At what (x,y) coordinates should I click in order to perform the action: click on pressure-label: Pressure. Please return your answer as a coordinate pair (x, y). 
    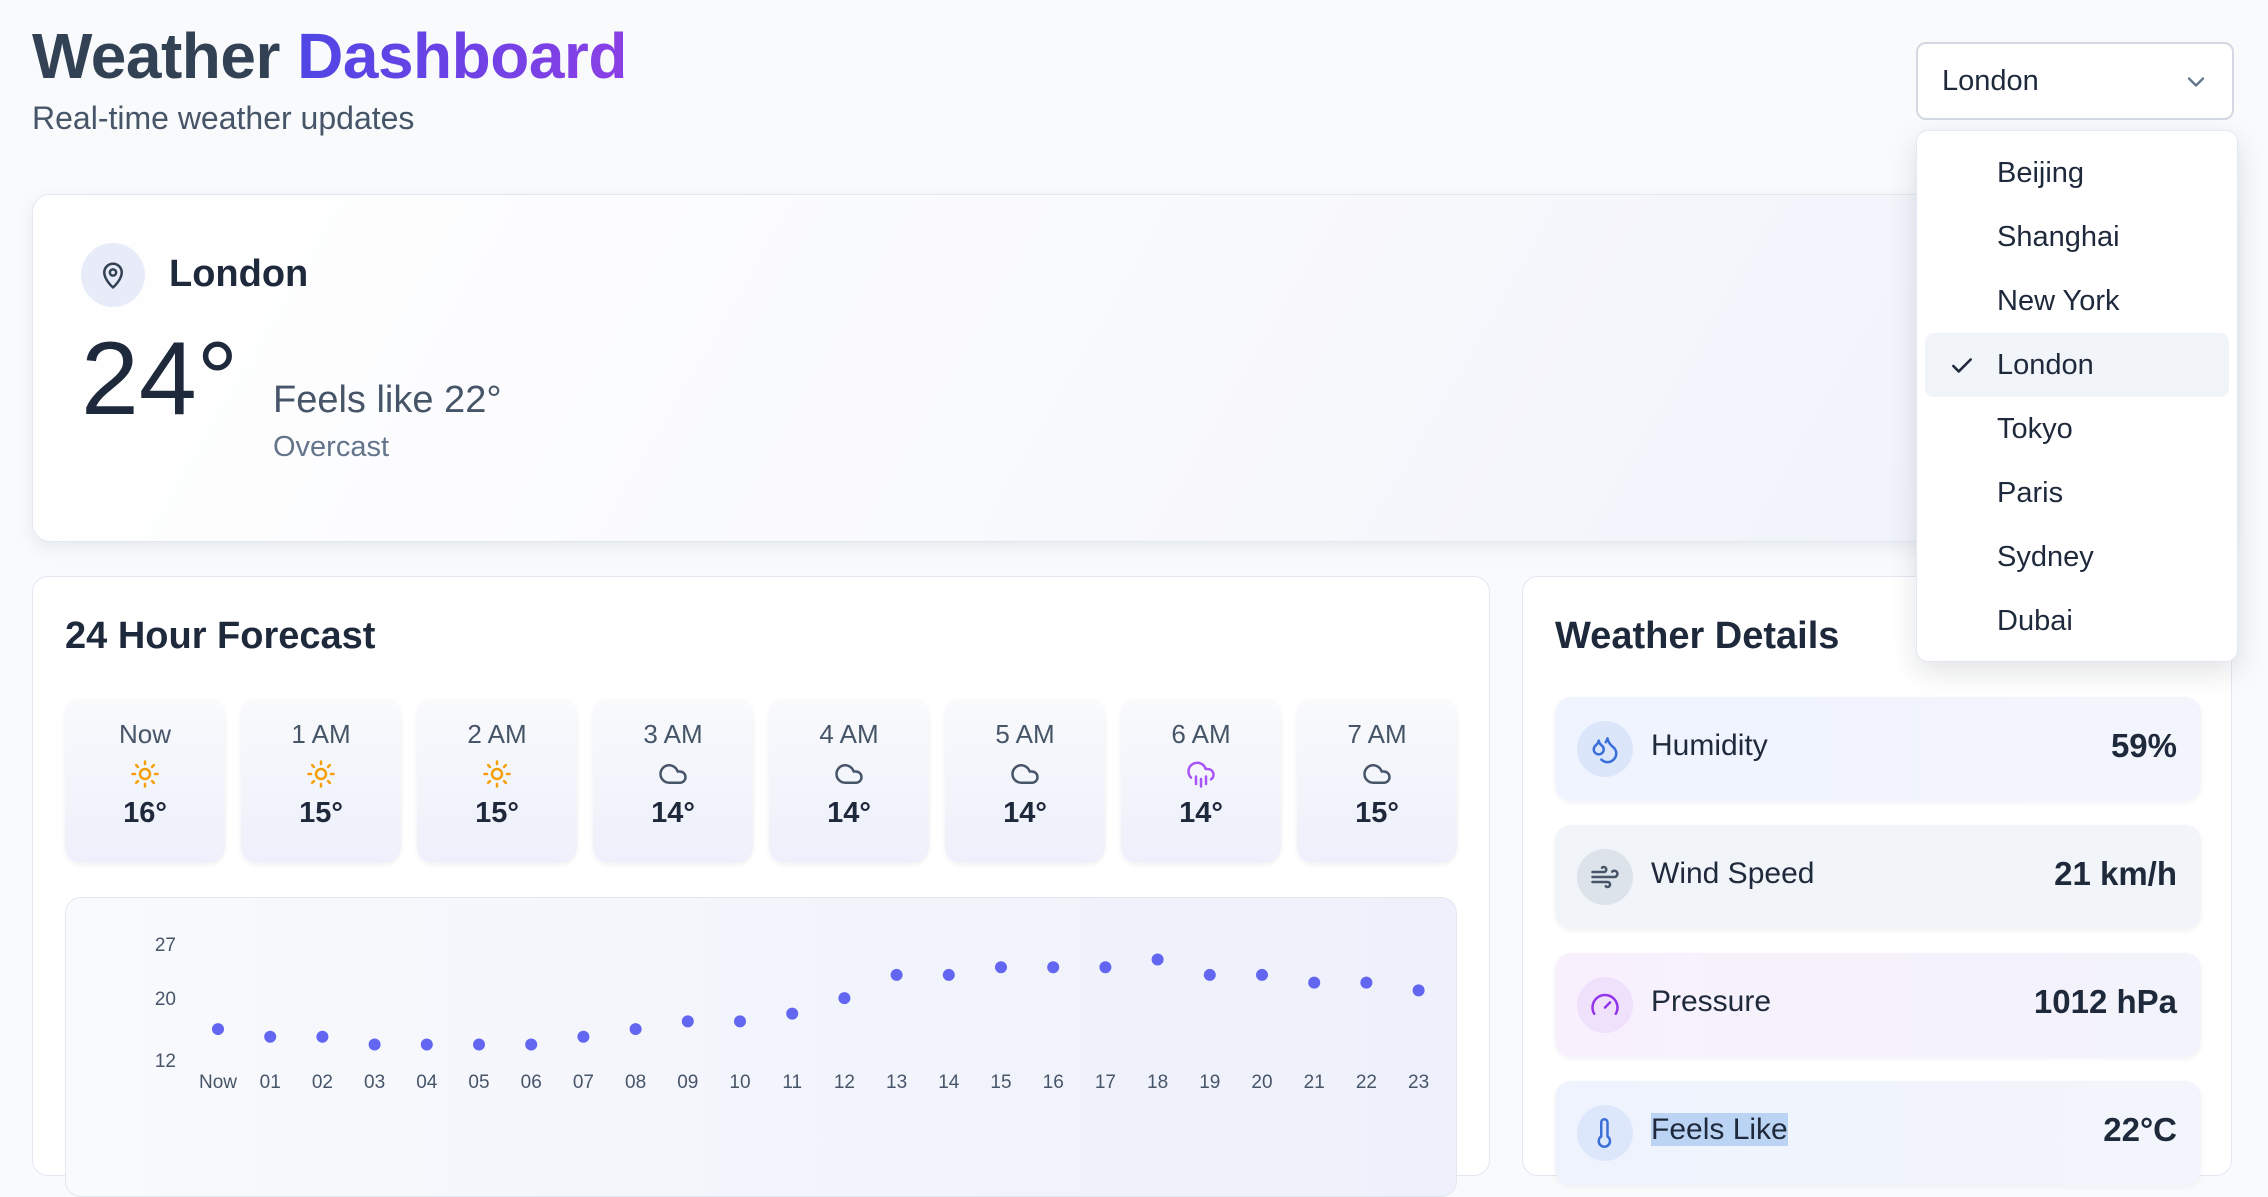
    Looking at the image, I should click on (1711, 1001).